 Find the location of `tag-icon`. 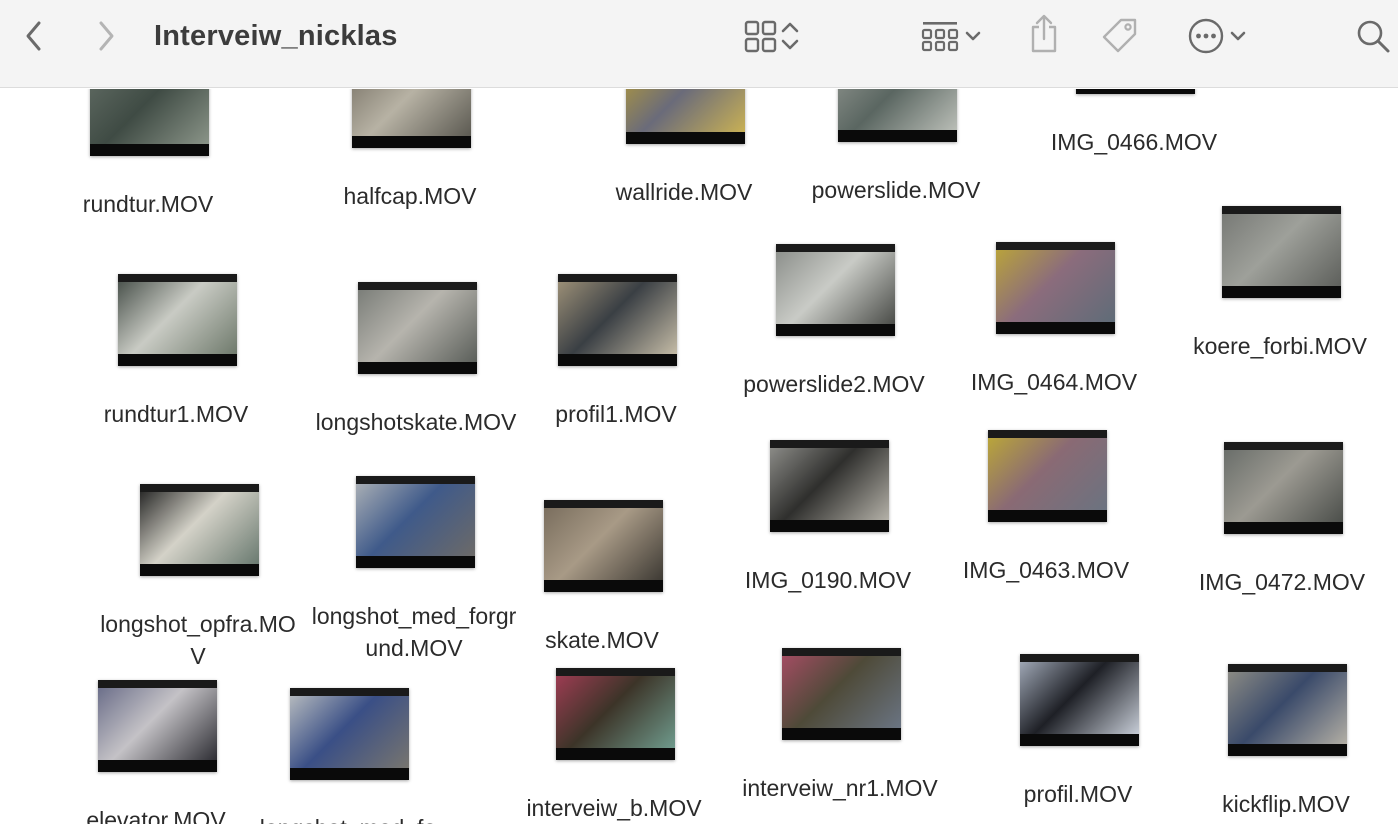

tag-icon is located at coordinates (1120, 36).